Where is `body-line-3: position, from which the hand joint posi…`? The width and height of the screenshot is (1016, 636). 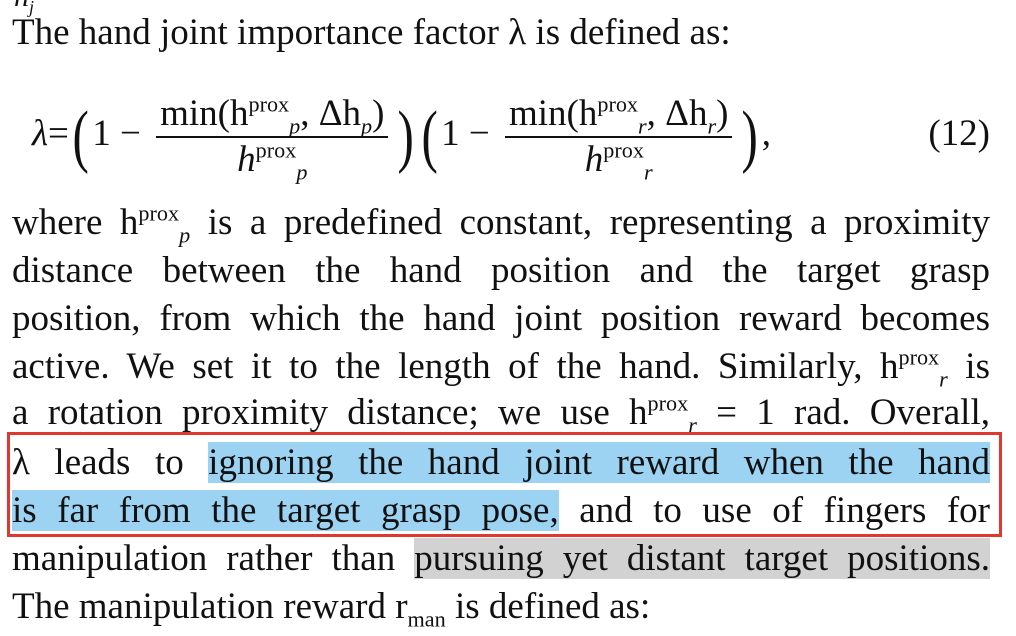
body-line-3: position, from which the hand joint posi… is located at coordinates (501, 318).